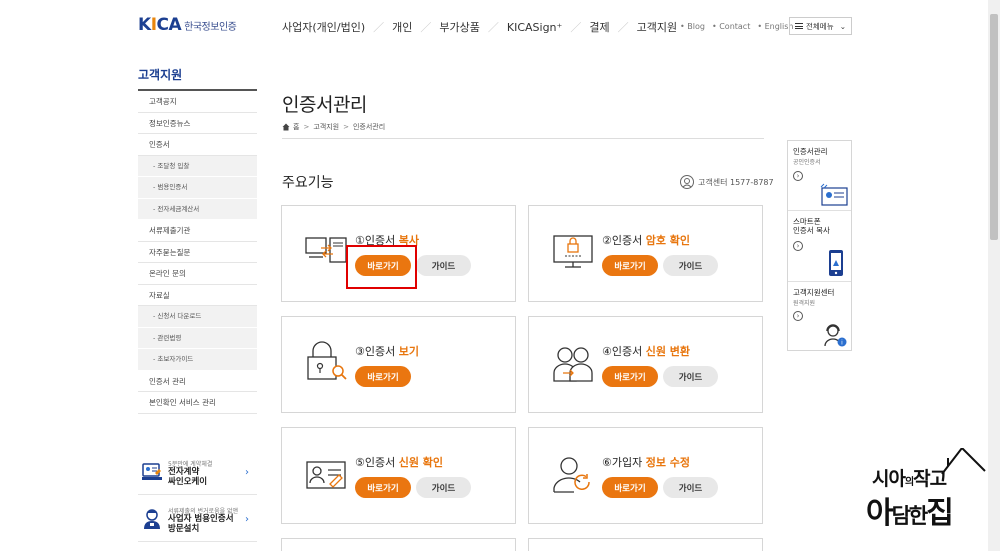  I want to click on card-cert-identity-change: ④인증서 신원 변환 바로가기 가이드, so click(645, 364).